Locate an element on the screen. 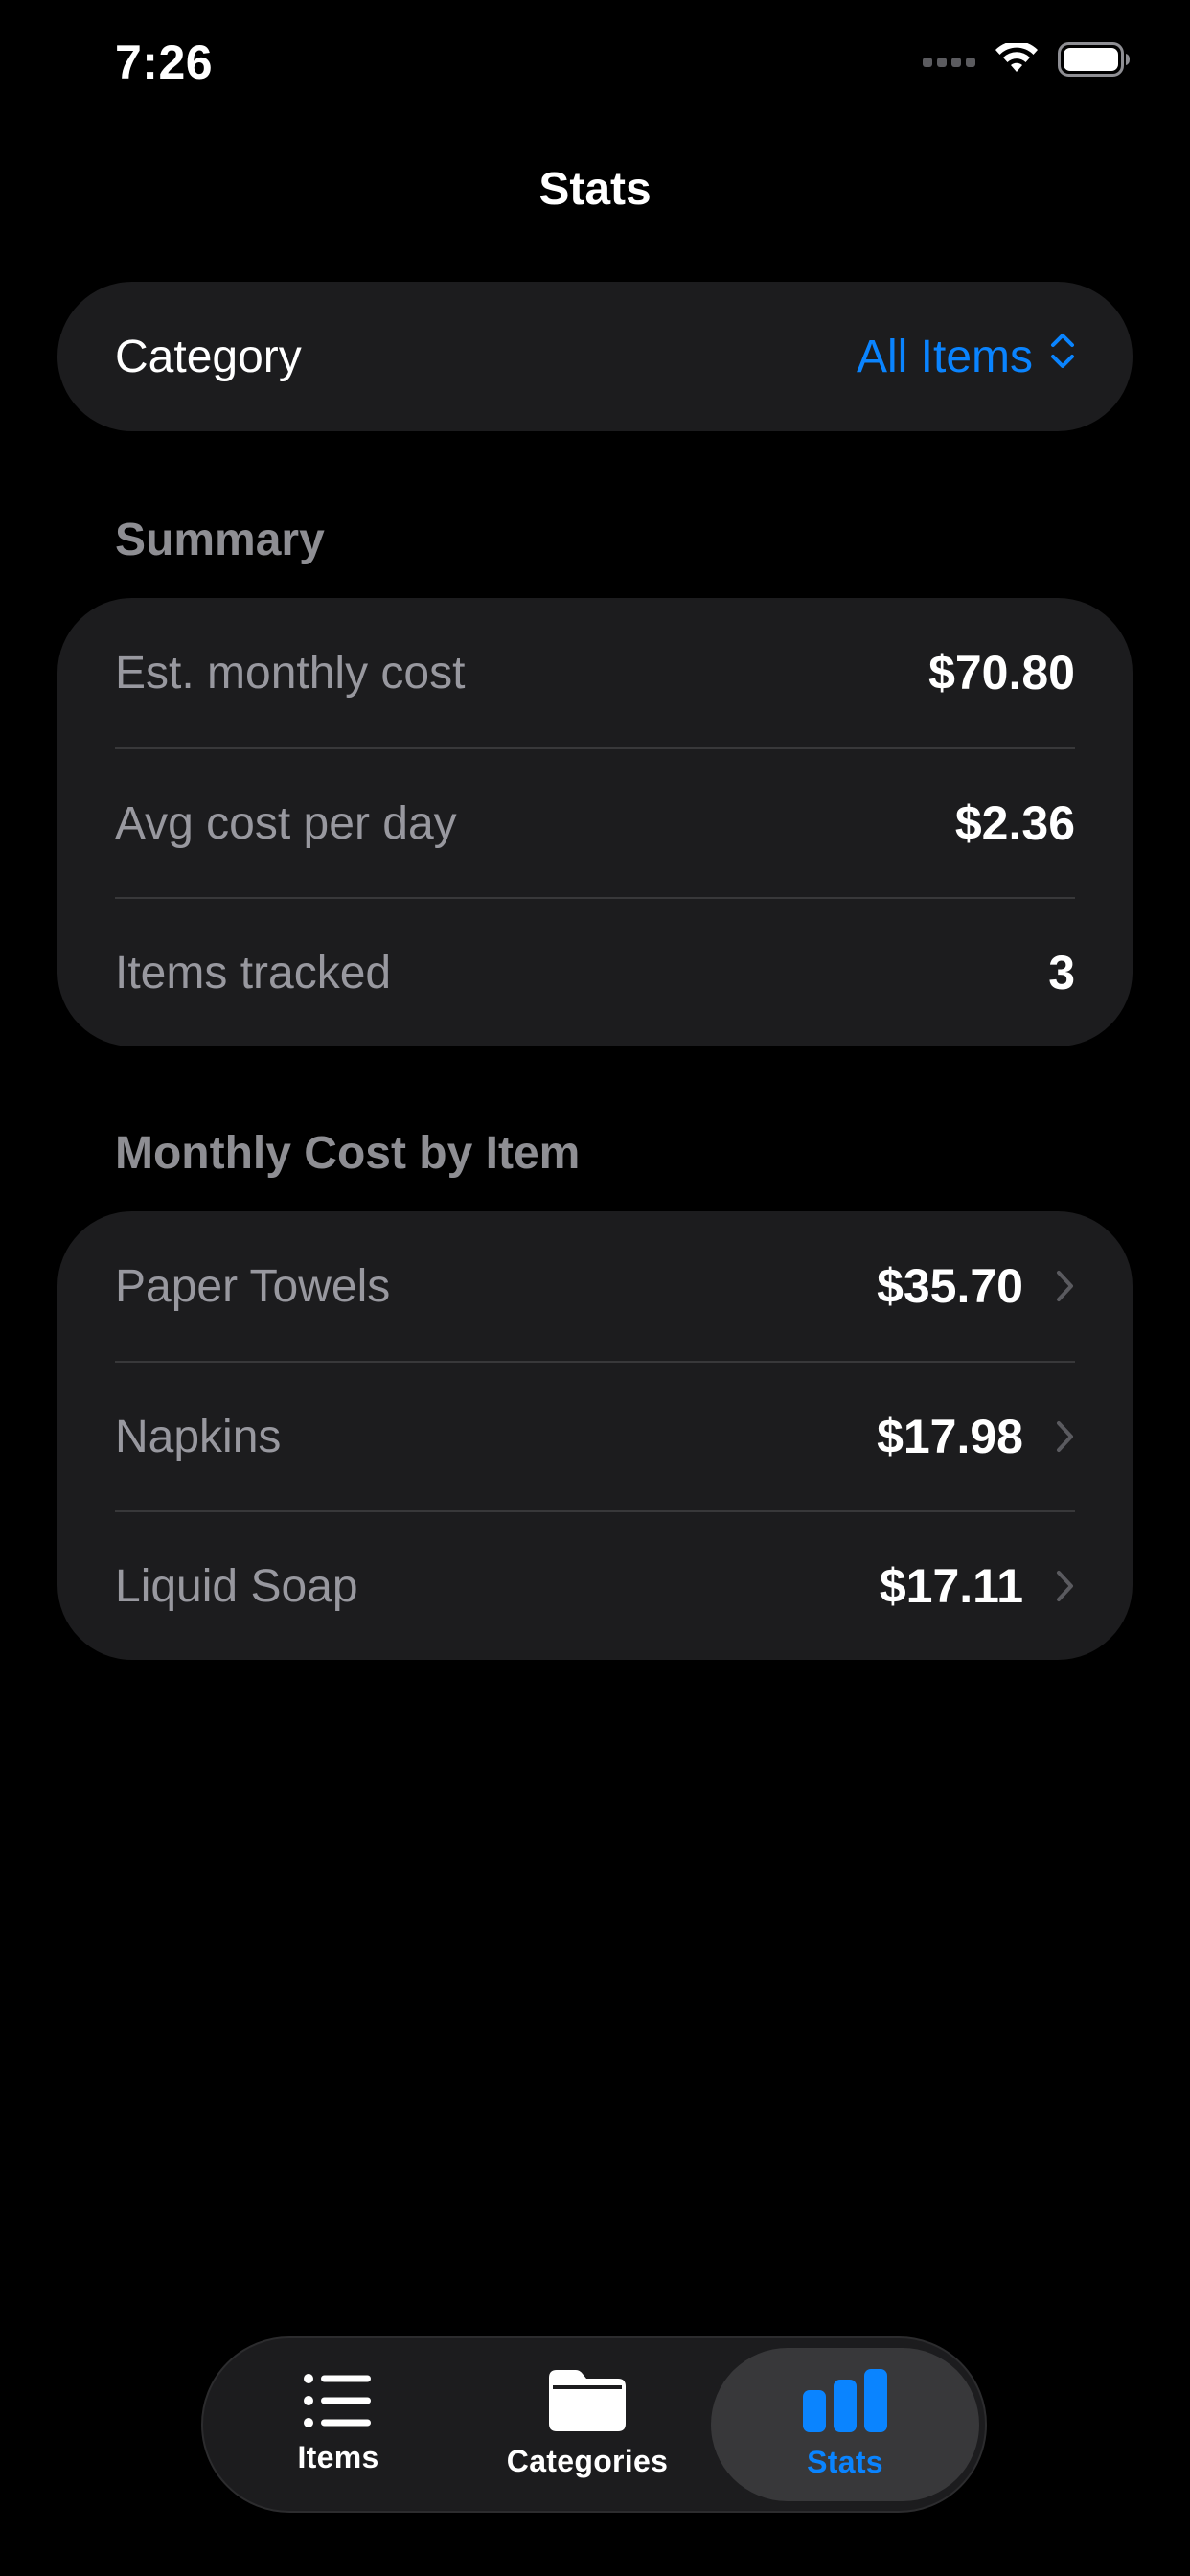  row-right: $17.98 is located at coordinates (976, 1436).